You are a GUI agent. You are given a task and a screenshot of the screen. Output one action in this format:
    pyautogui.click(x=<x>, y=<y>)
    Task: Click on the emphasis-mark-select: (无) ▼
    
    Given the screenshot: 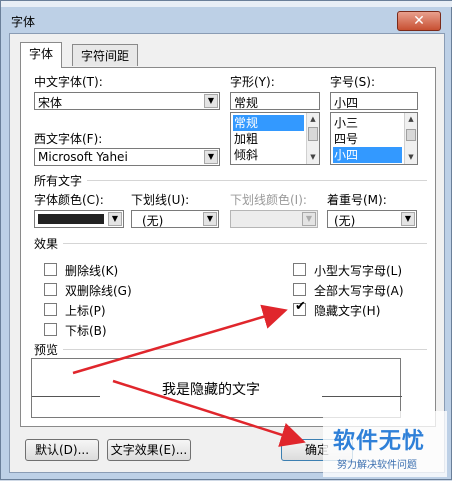 What is the action you would take?
    pyautogui.click(x=372, y=219)
    